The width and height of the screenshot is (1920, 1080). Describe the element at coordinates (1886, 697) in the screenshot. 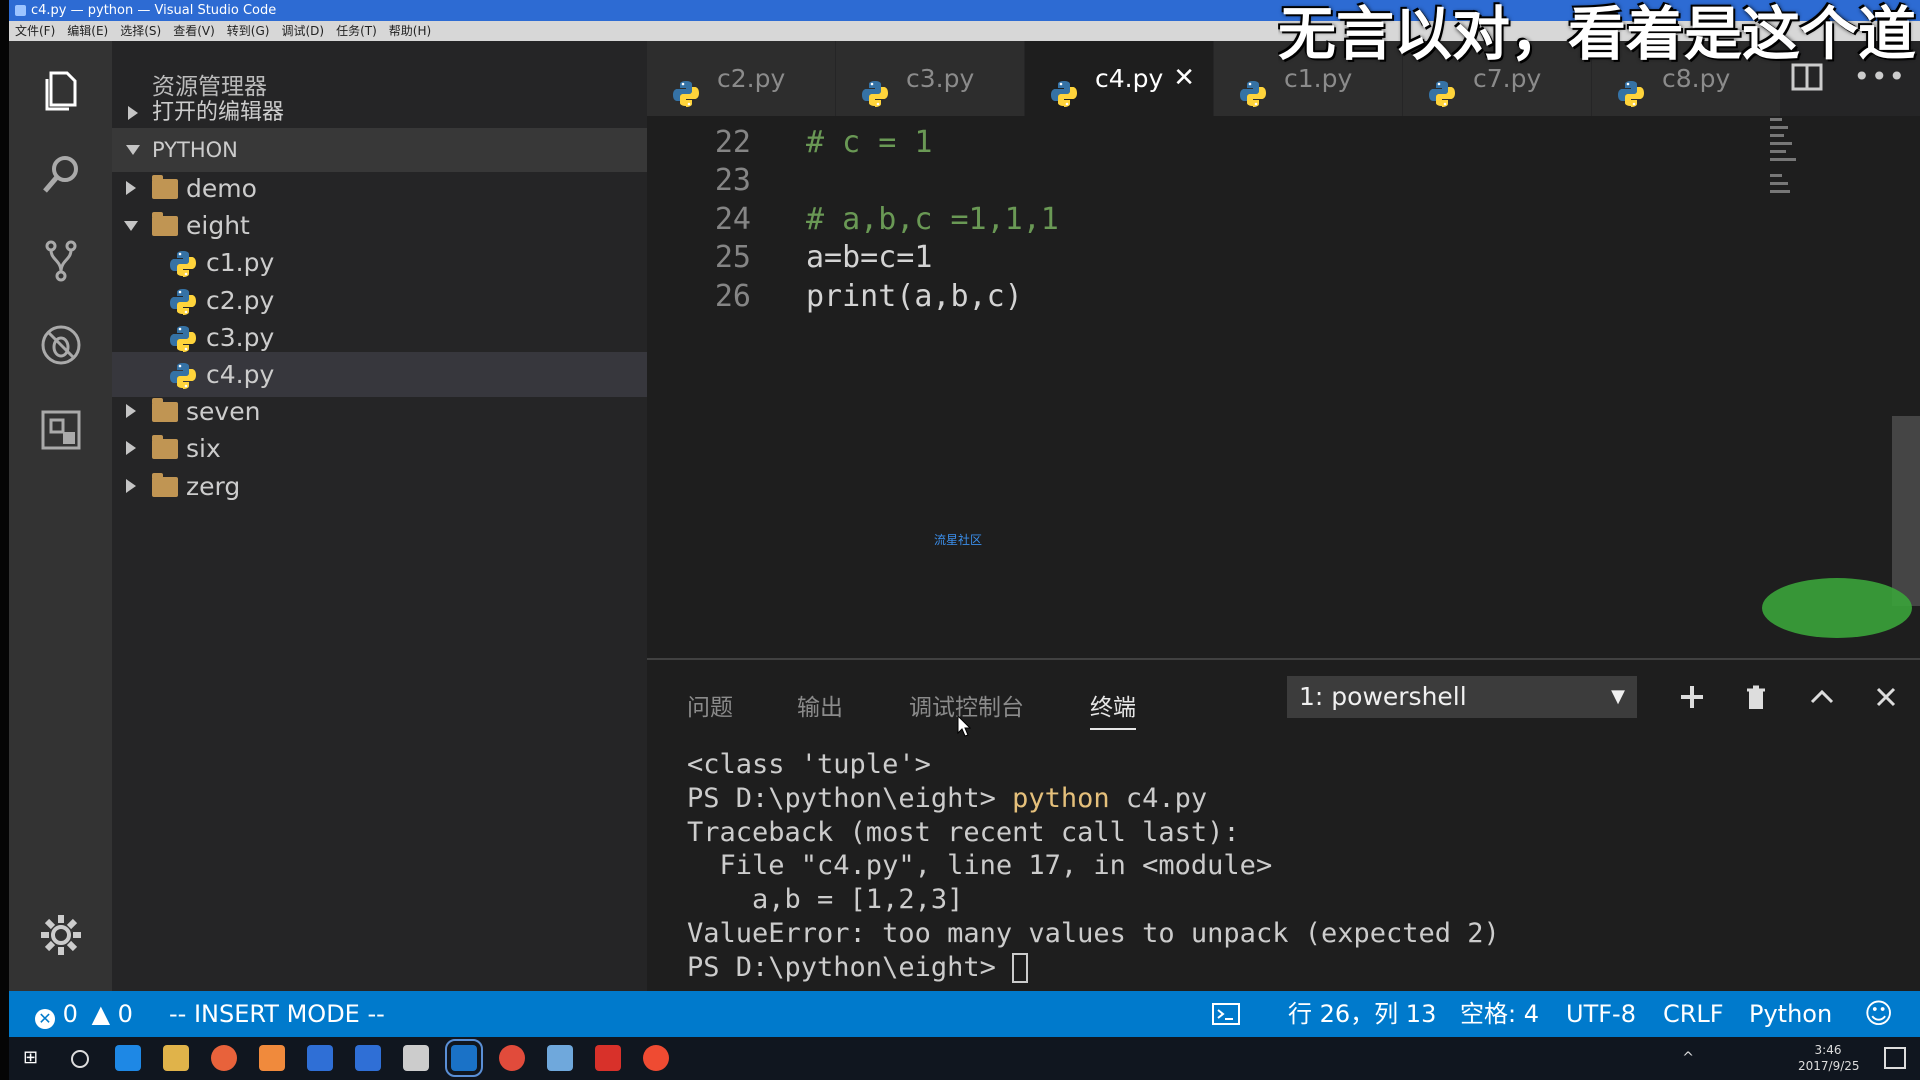

I see `close-panel-icon` at that location.